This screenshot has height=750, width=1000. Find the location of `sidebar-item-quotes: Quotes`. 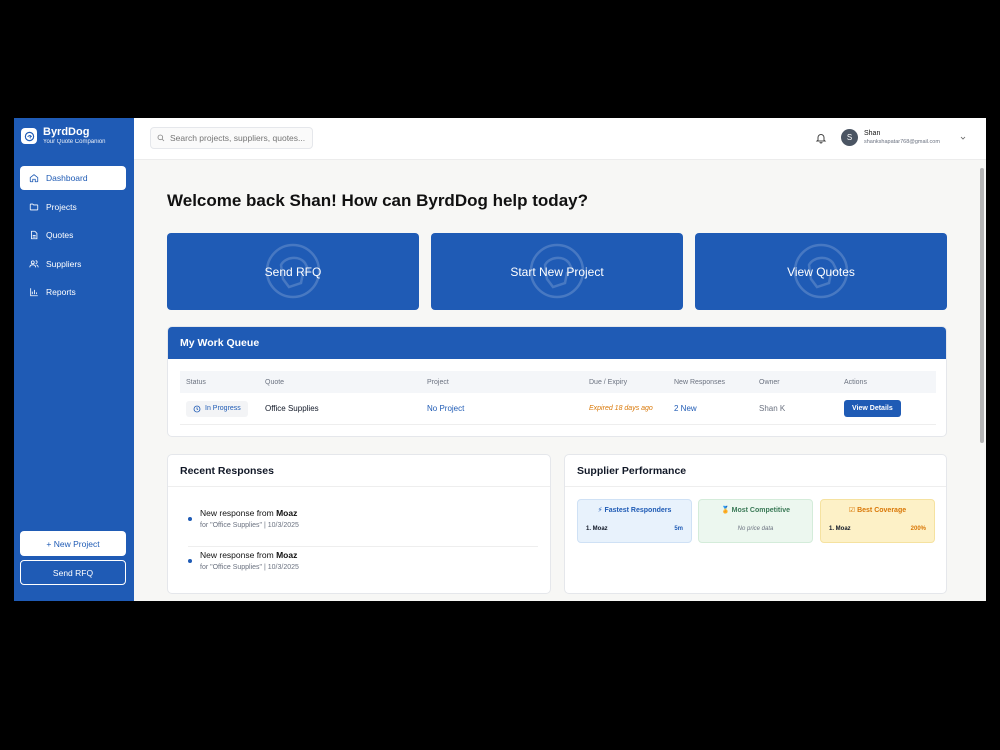

sidebar-item-quotes: Quotes is located at coordinates (73, 235).